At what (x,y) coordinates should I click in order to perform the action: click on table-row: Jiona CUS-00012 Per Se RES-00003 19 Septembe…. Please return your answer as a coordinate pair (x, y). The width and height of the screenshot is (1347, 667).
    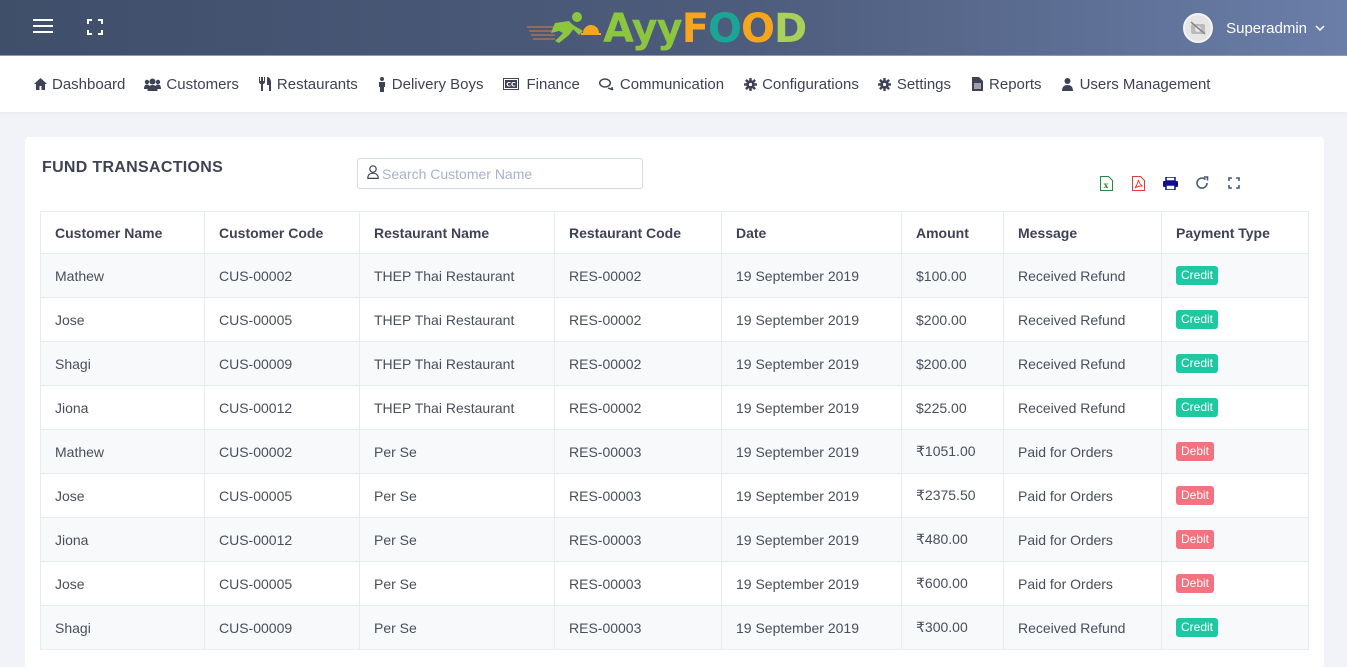
    Looking at the image, I should click on (674, 539).